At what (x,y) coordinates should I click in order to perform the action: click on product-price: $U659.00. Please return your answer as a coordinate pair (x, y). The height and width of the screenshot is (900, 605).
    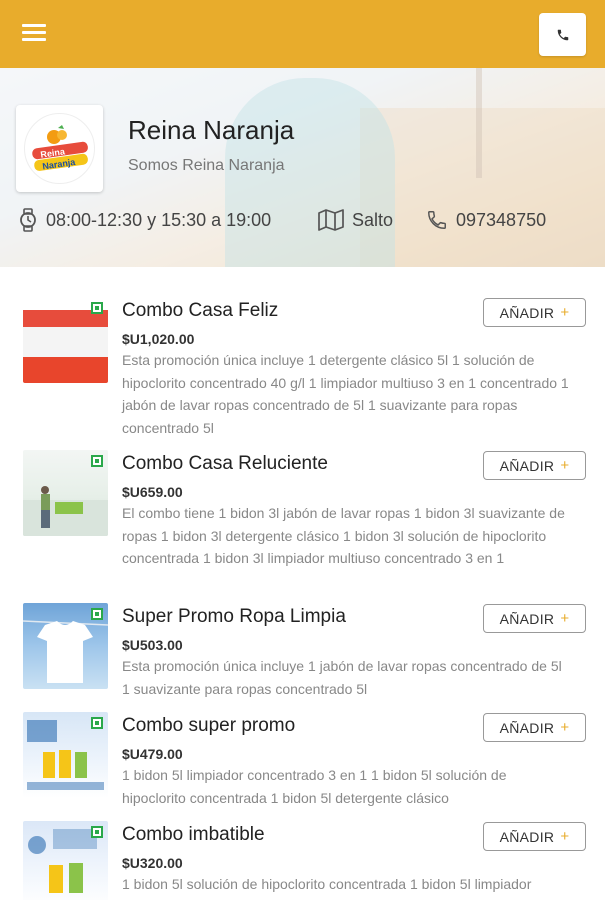
    Looking at the image, I should click on (152, 492).